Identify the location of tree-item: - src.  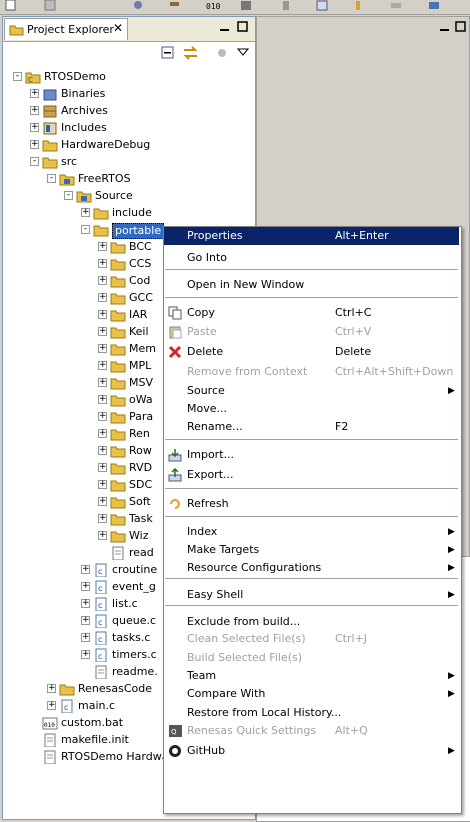
(129, 162).